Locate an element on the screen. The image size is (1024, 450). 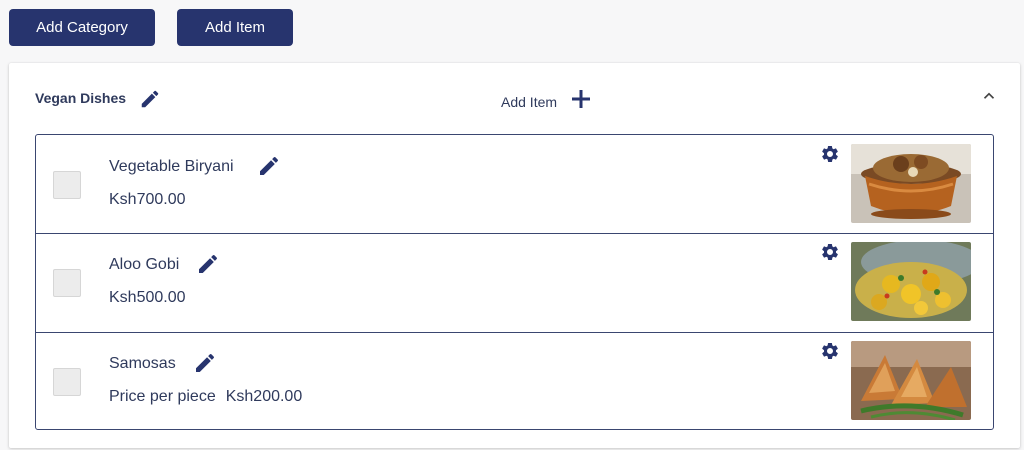
toolbar: Add Category Add Item is located at coordinates (151, 27).